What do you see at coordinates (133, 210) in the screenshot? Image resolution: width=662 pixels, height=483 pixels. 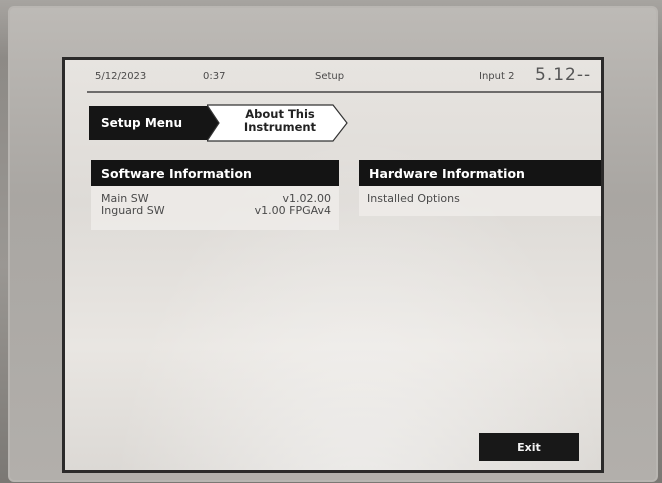 I see `software-row-label: Inguard SW` at bounding box center [133, 210].